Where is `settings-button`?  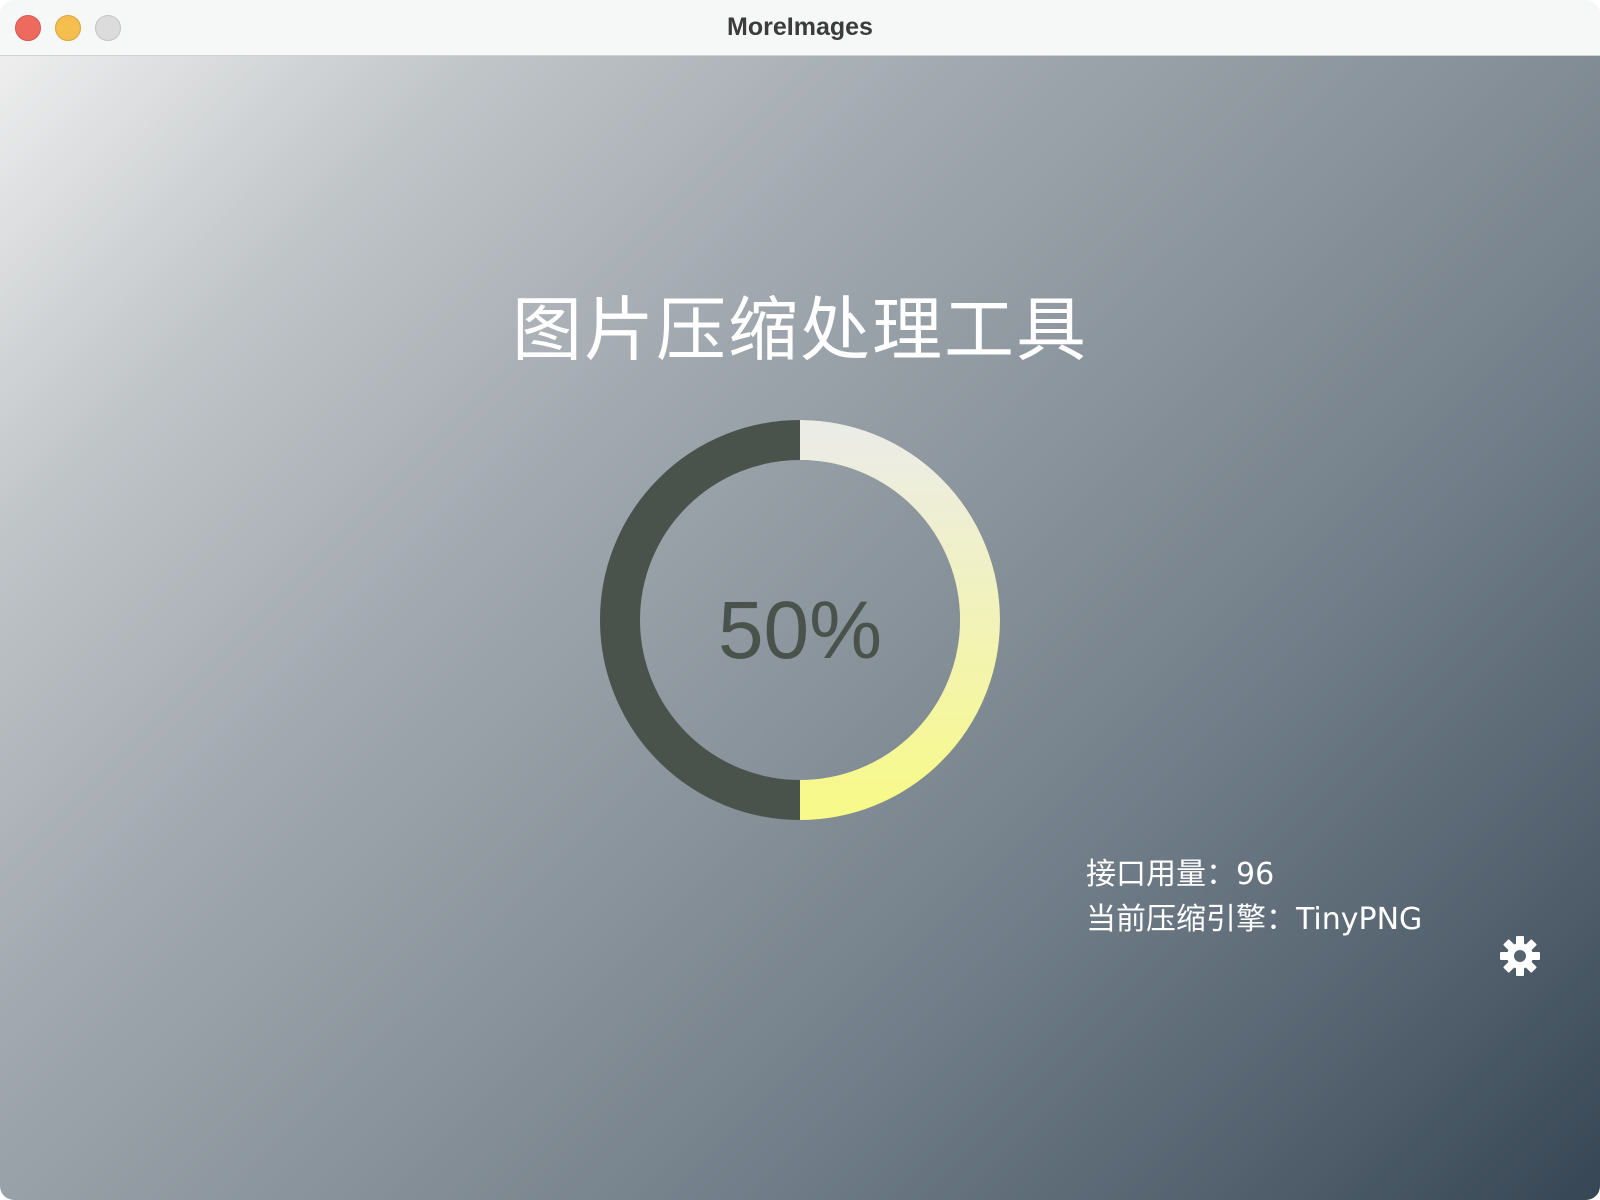 settings-button is located at coordinates (1520, 956).